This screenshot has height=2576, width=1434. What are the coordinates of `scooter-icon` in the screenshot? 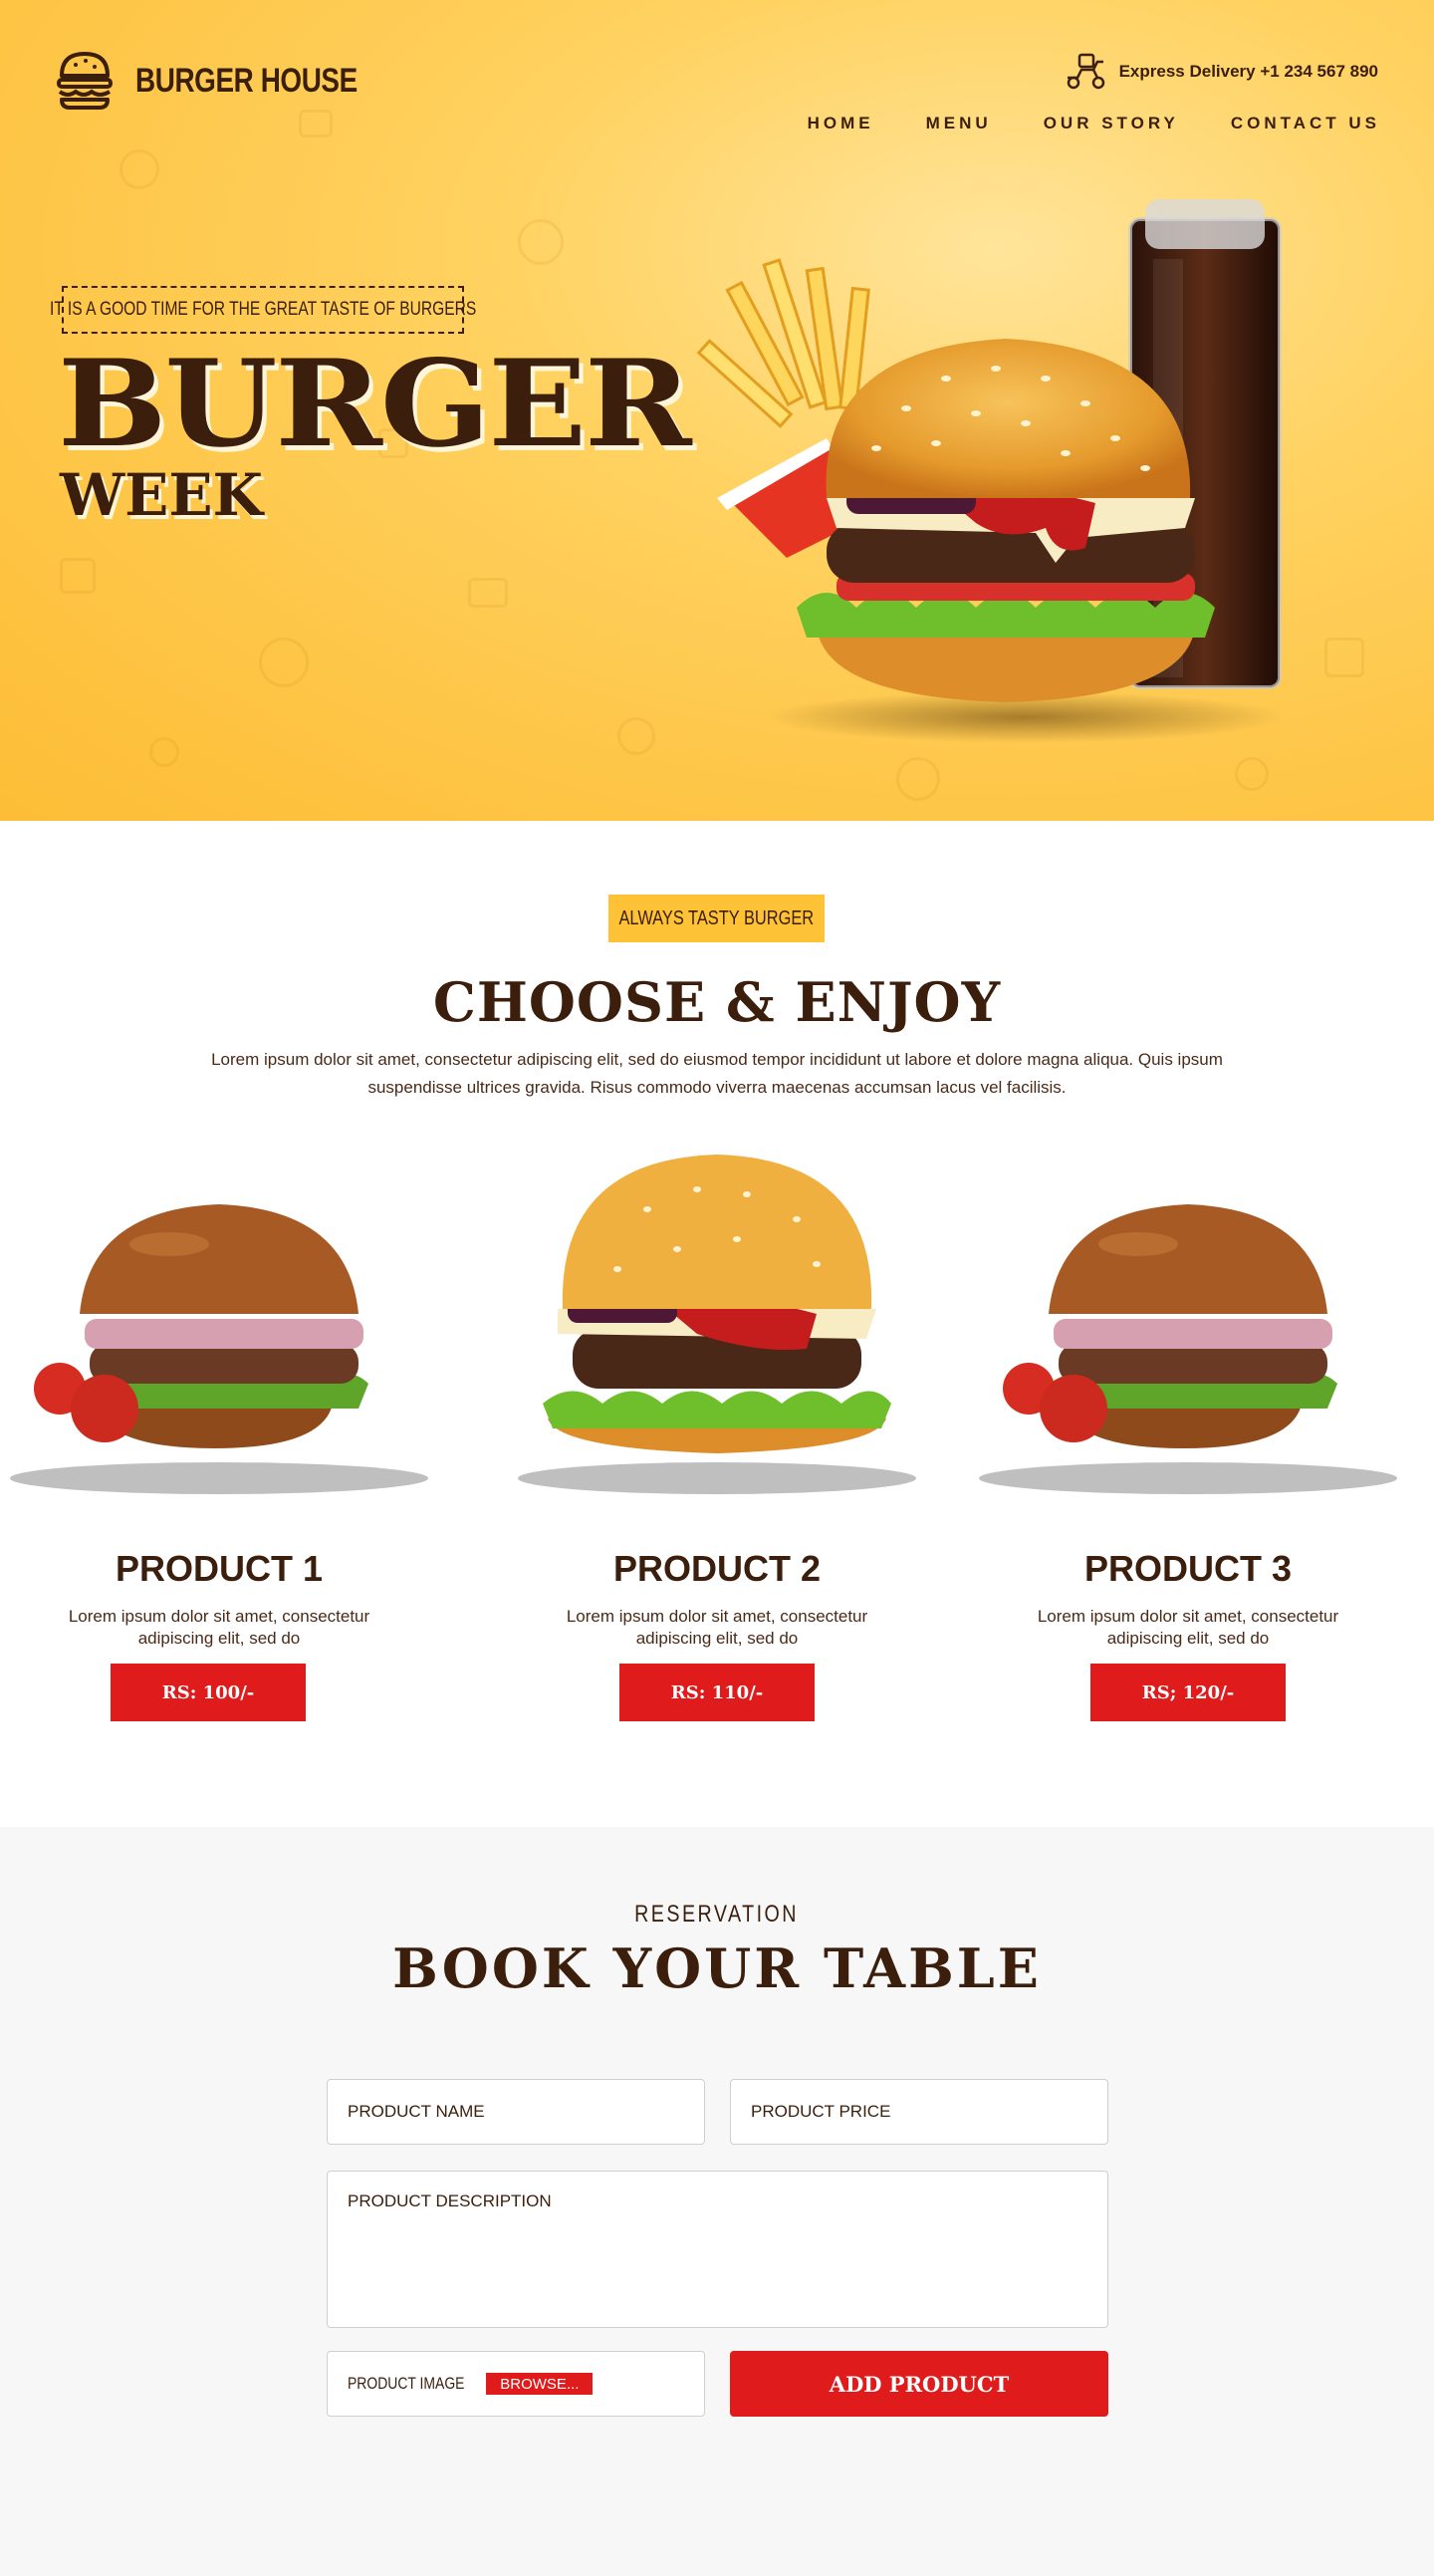 It's located at (1085, 71).